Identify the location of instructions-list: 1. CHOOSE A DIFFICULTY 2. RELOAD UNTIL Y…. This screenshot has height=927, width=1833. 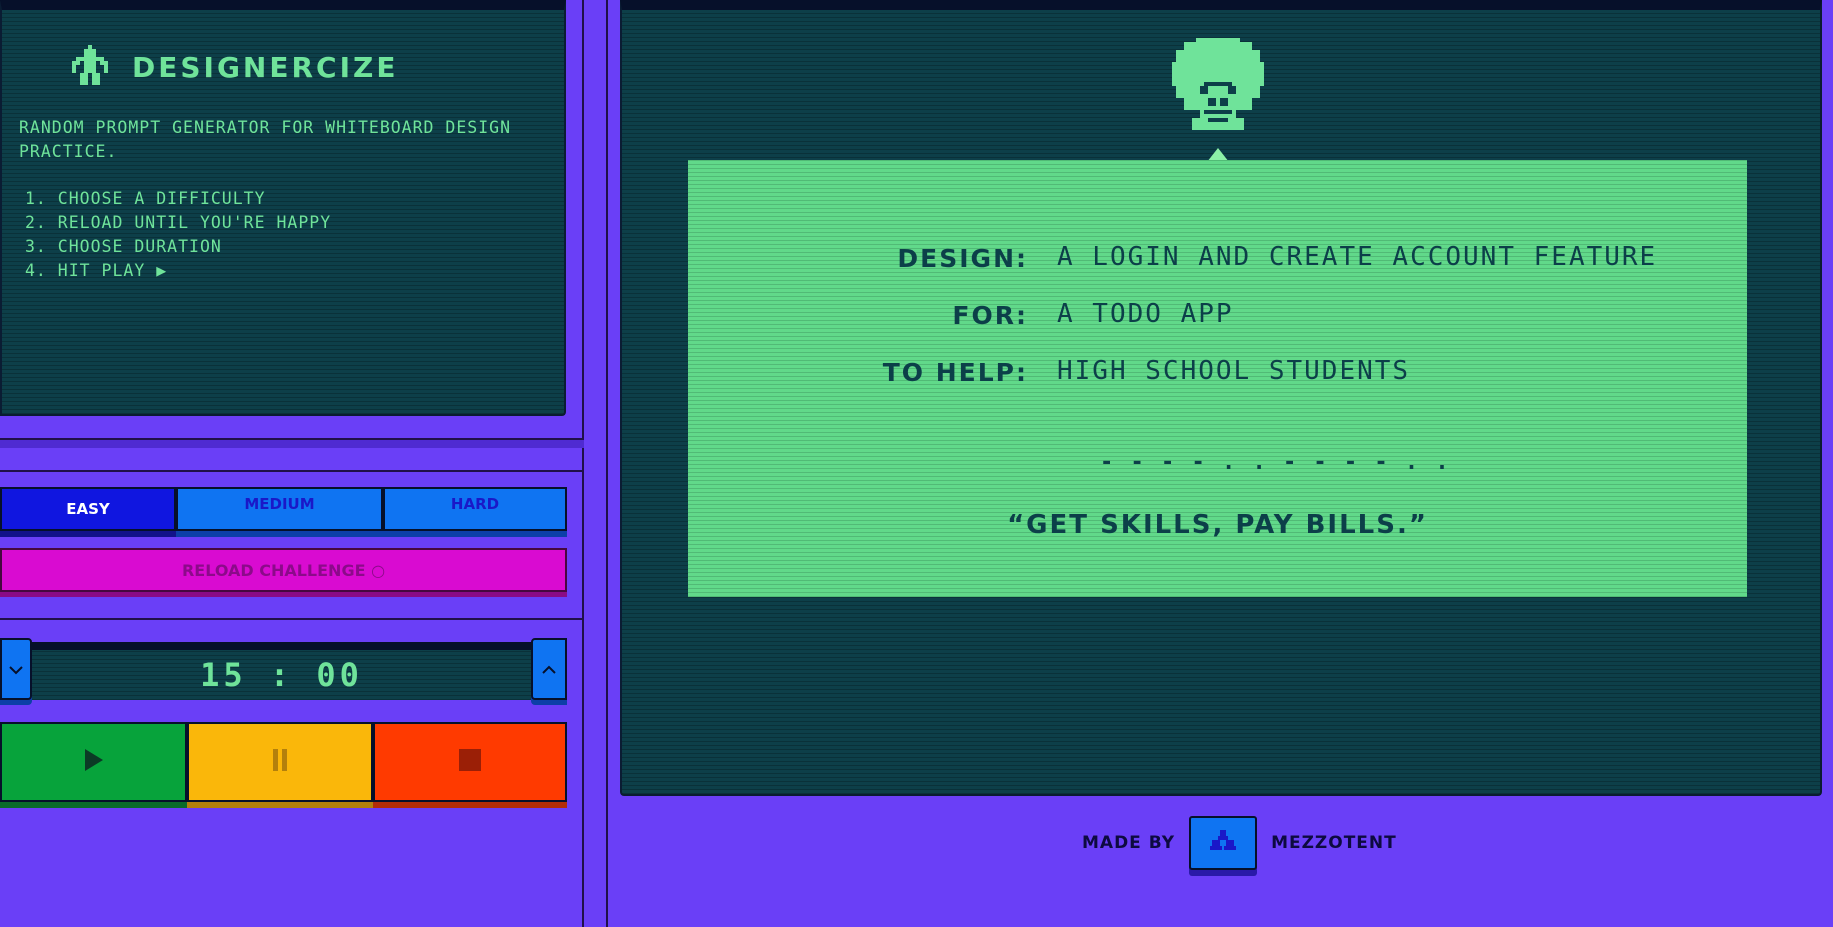
(178, 235).